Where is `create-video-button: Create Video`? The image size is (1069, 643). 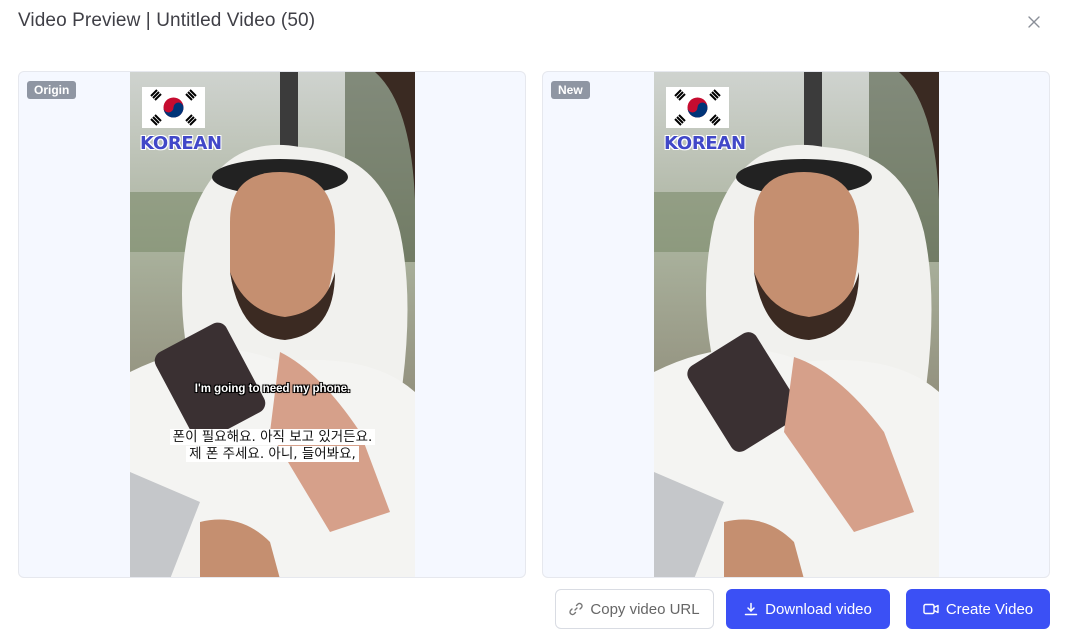 create-video-button: Create Video is located at coordinates (978, 609).